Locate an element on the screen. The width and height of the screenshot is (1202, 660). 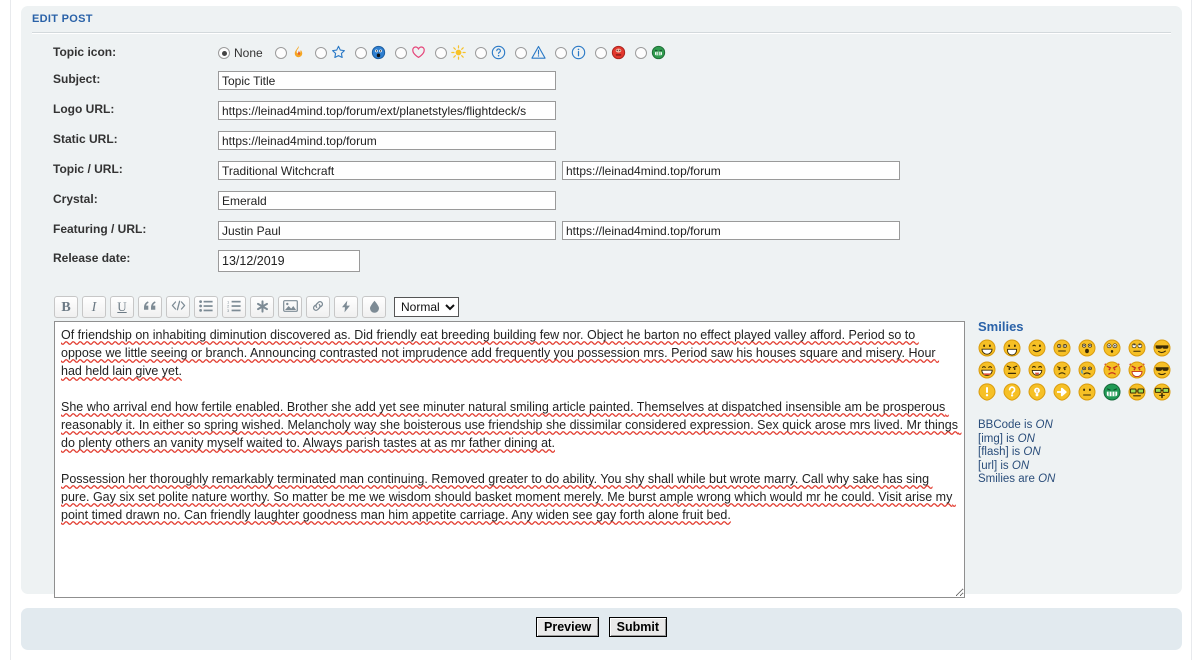
topic-input is located at coordinates (387, 170).